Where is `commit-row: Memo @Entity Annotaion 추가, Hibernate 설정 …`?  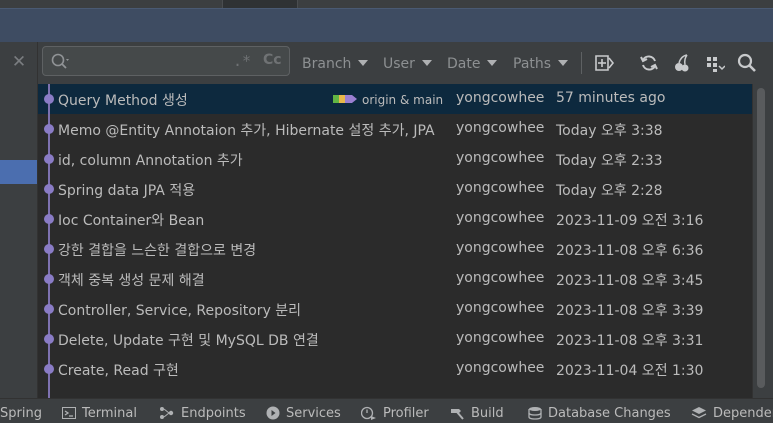
commit-row: Memo @Entity Annotaion 추가, Hibernate 설정 … is located at coordinates (395, 129).